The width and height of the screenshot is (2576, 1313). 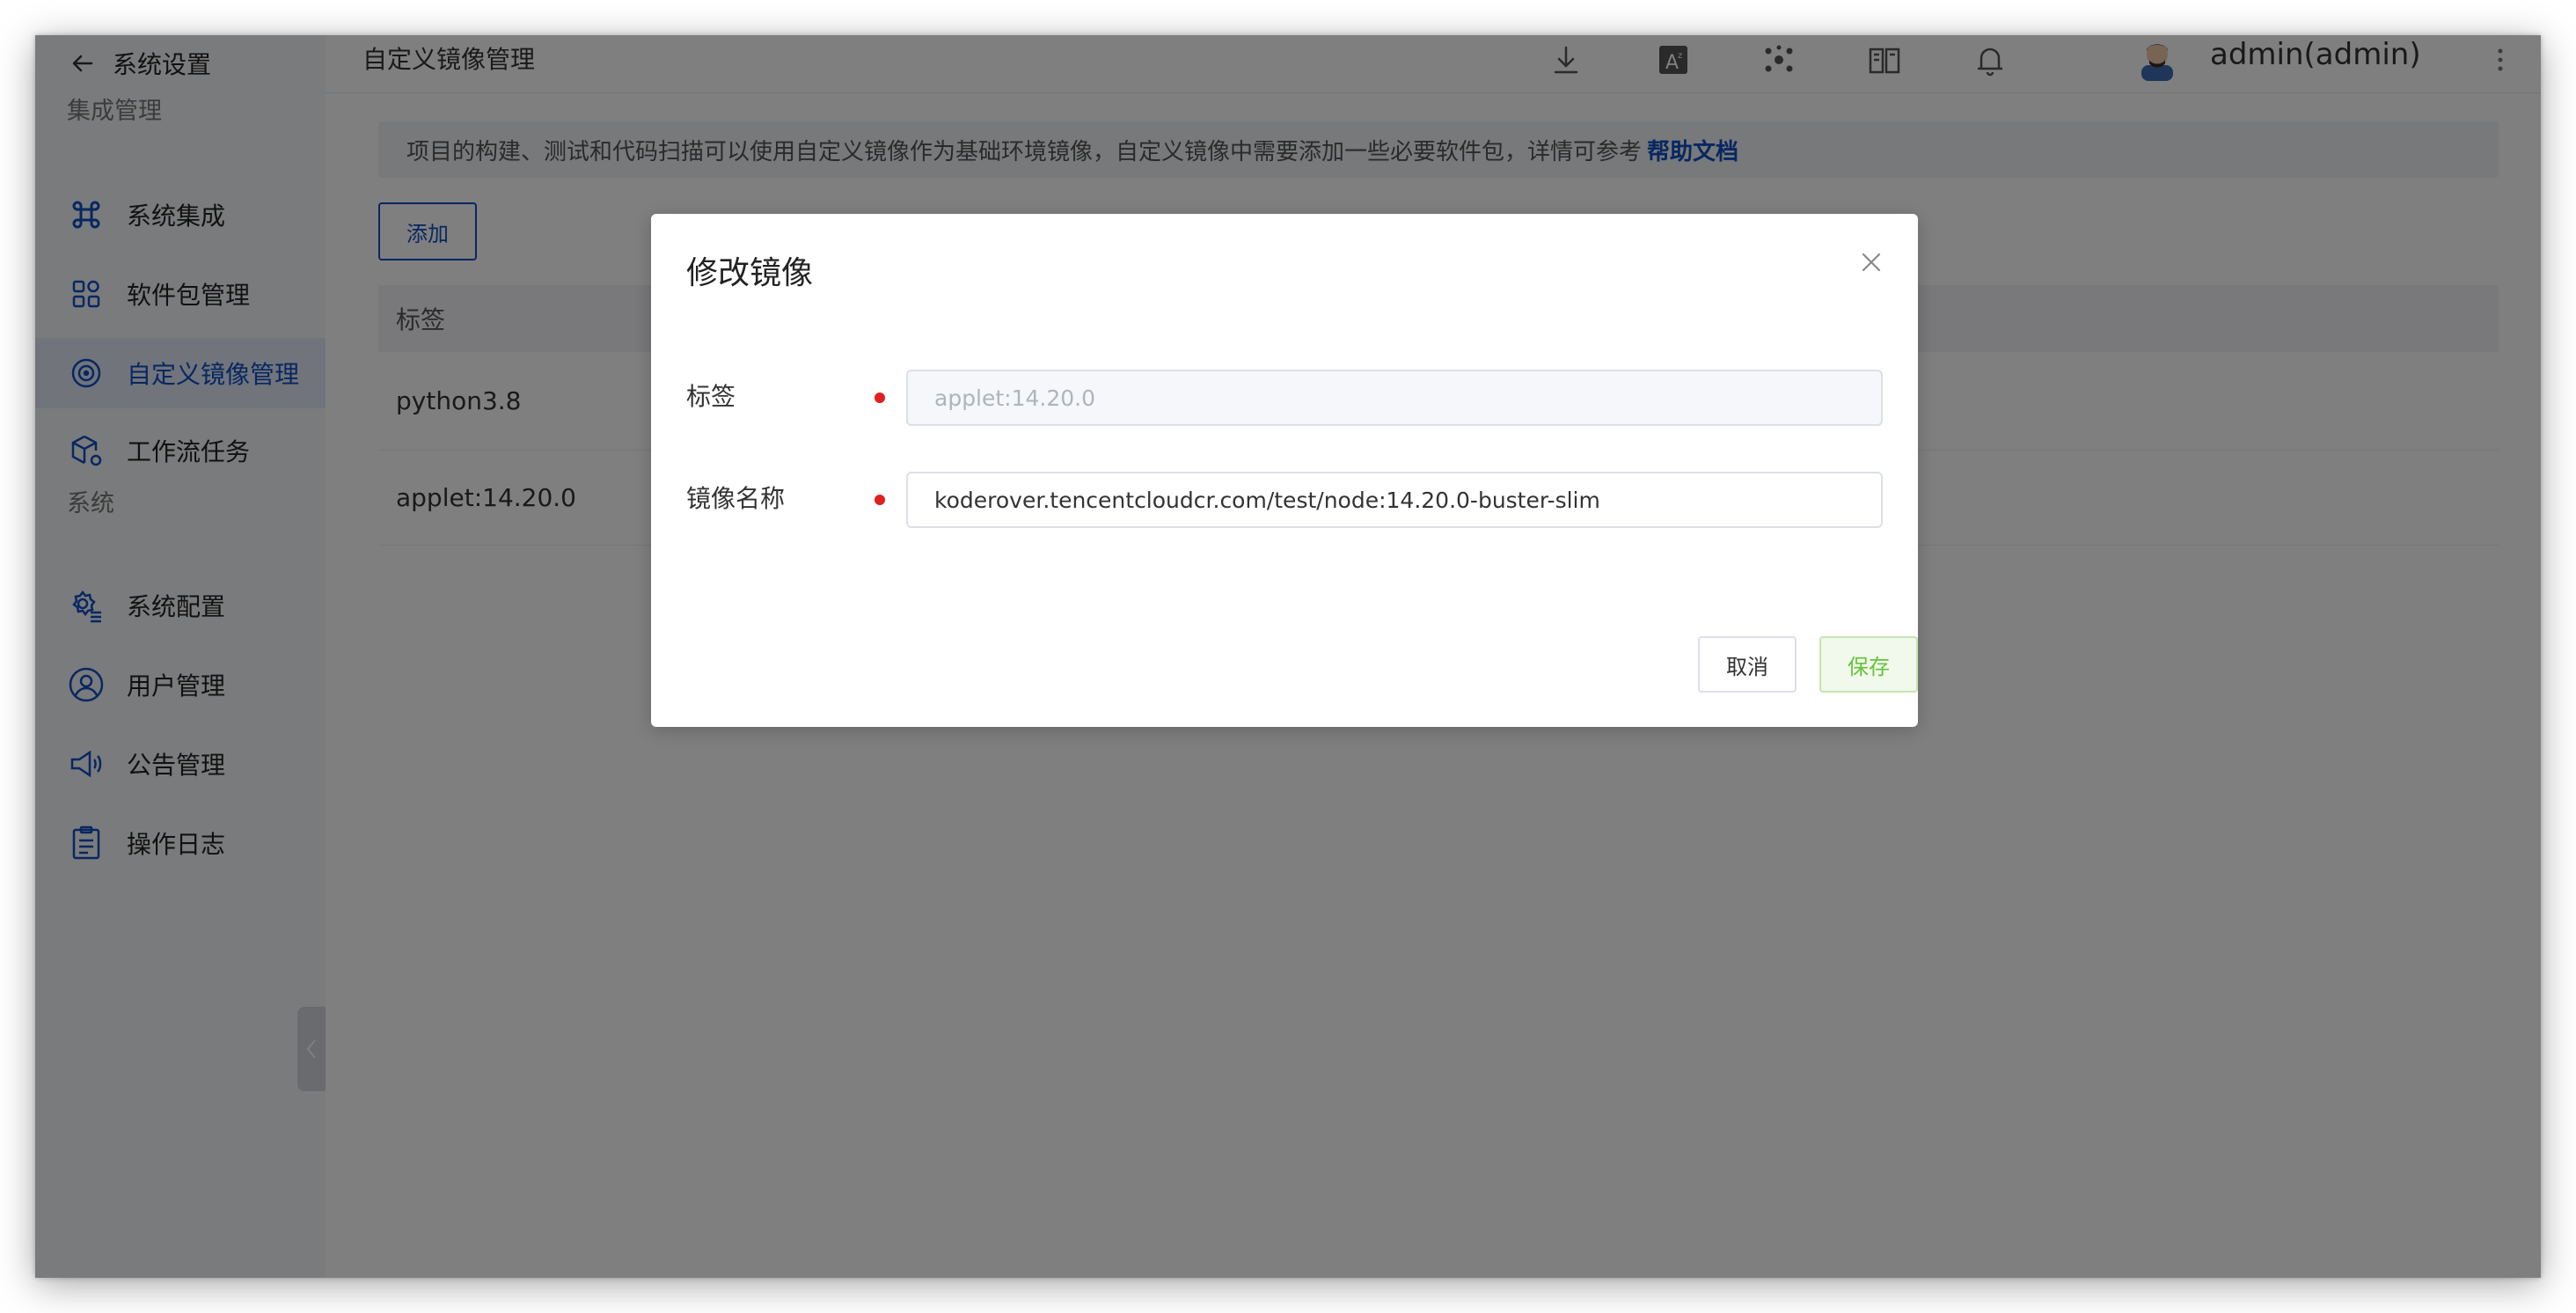 I want to click on close-icon, so click(x=1871, y=262).